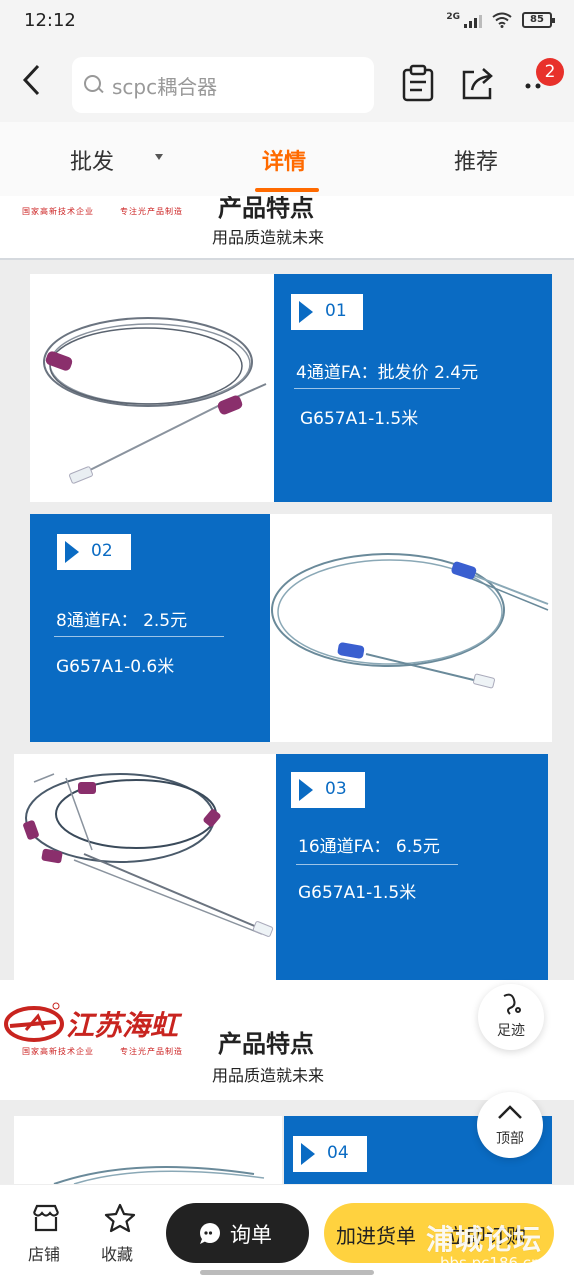 The image size is (574, 1280). Describe the element at coordinates (336, 311) in the screenshot. I see `product-number: 01` at that location.